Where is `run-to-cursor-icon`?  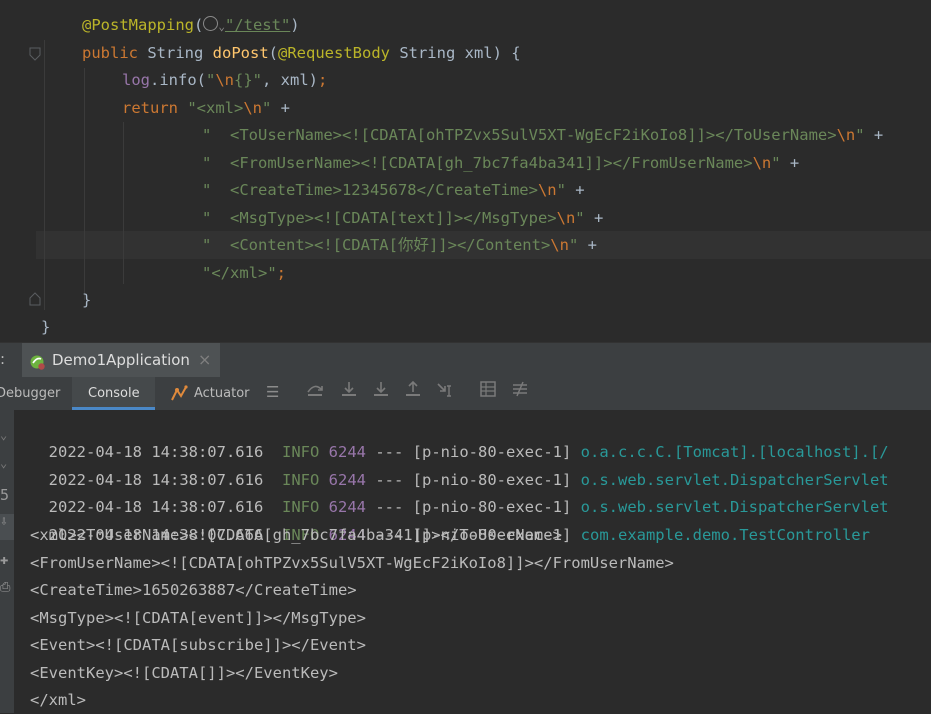 run-to-cursor-icon is located at coordinates (446, 391).